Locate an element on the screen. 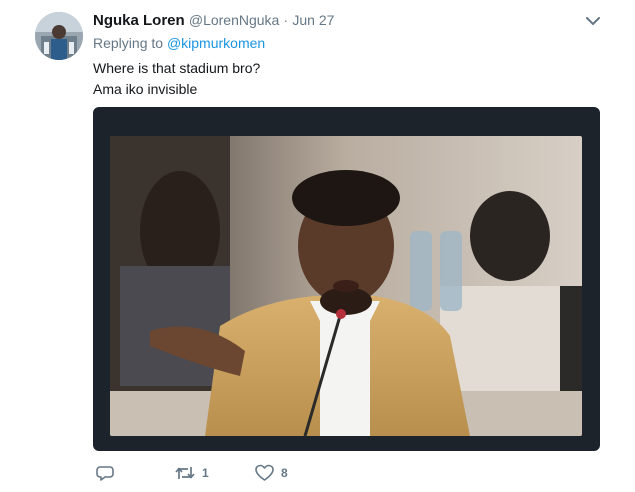  reply-button is located at coordinates (105, 473).